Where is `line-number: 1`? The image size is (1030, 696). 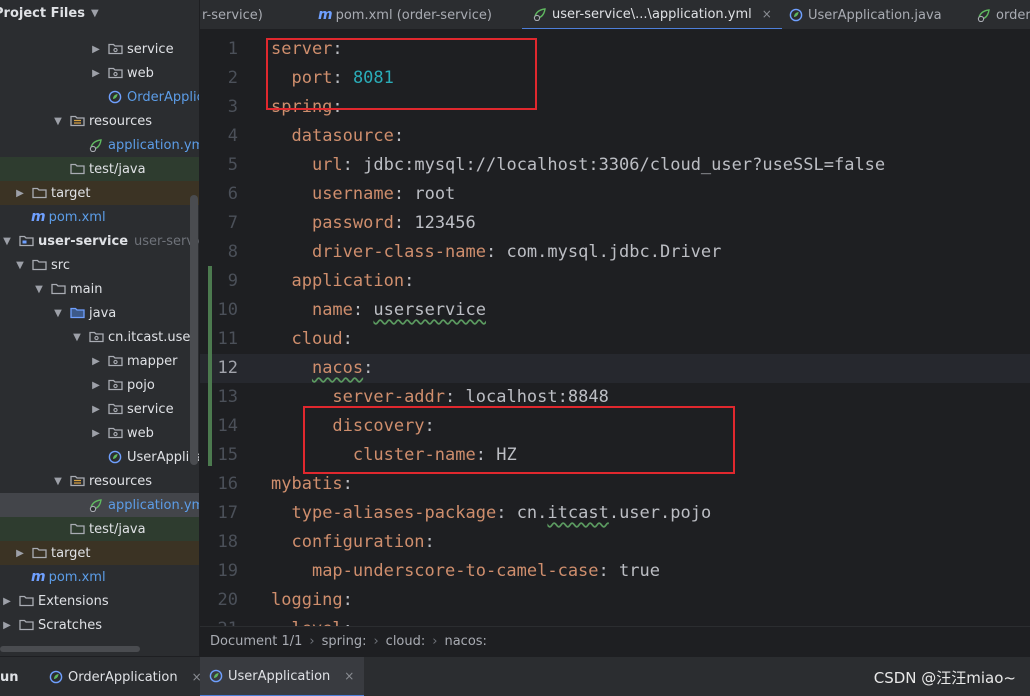 line-number: 1 is located at coordinates (219, 49).